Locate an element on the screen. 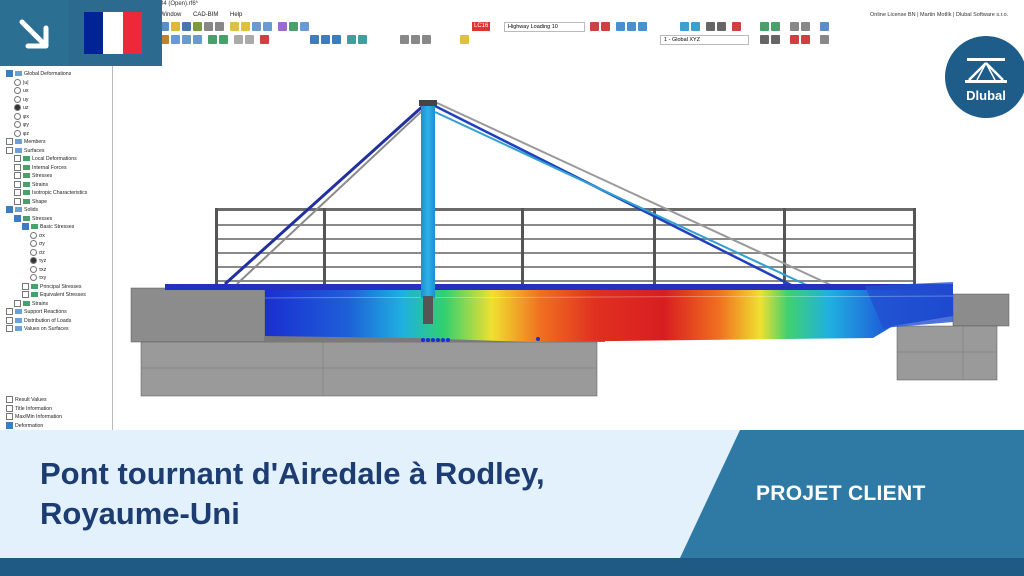 The image size is (1024, 576). navigator-item: Shape is located at coordinates (30, 201).